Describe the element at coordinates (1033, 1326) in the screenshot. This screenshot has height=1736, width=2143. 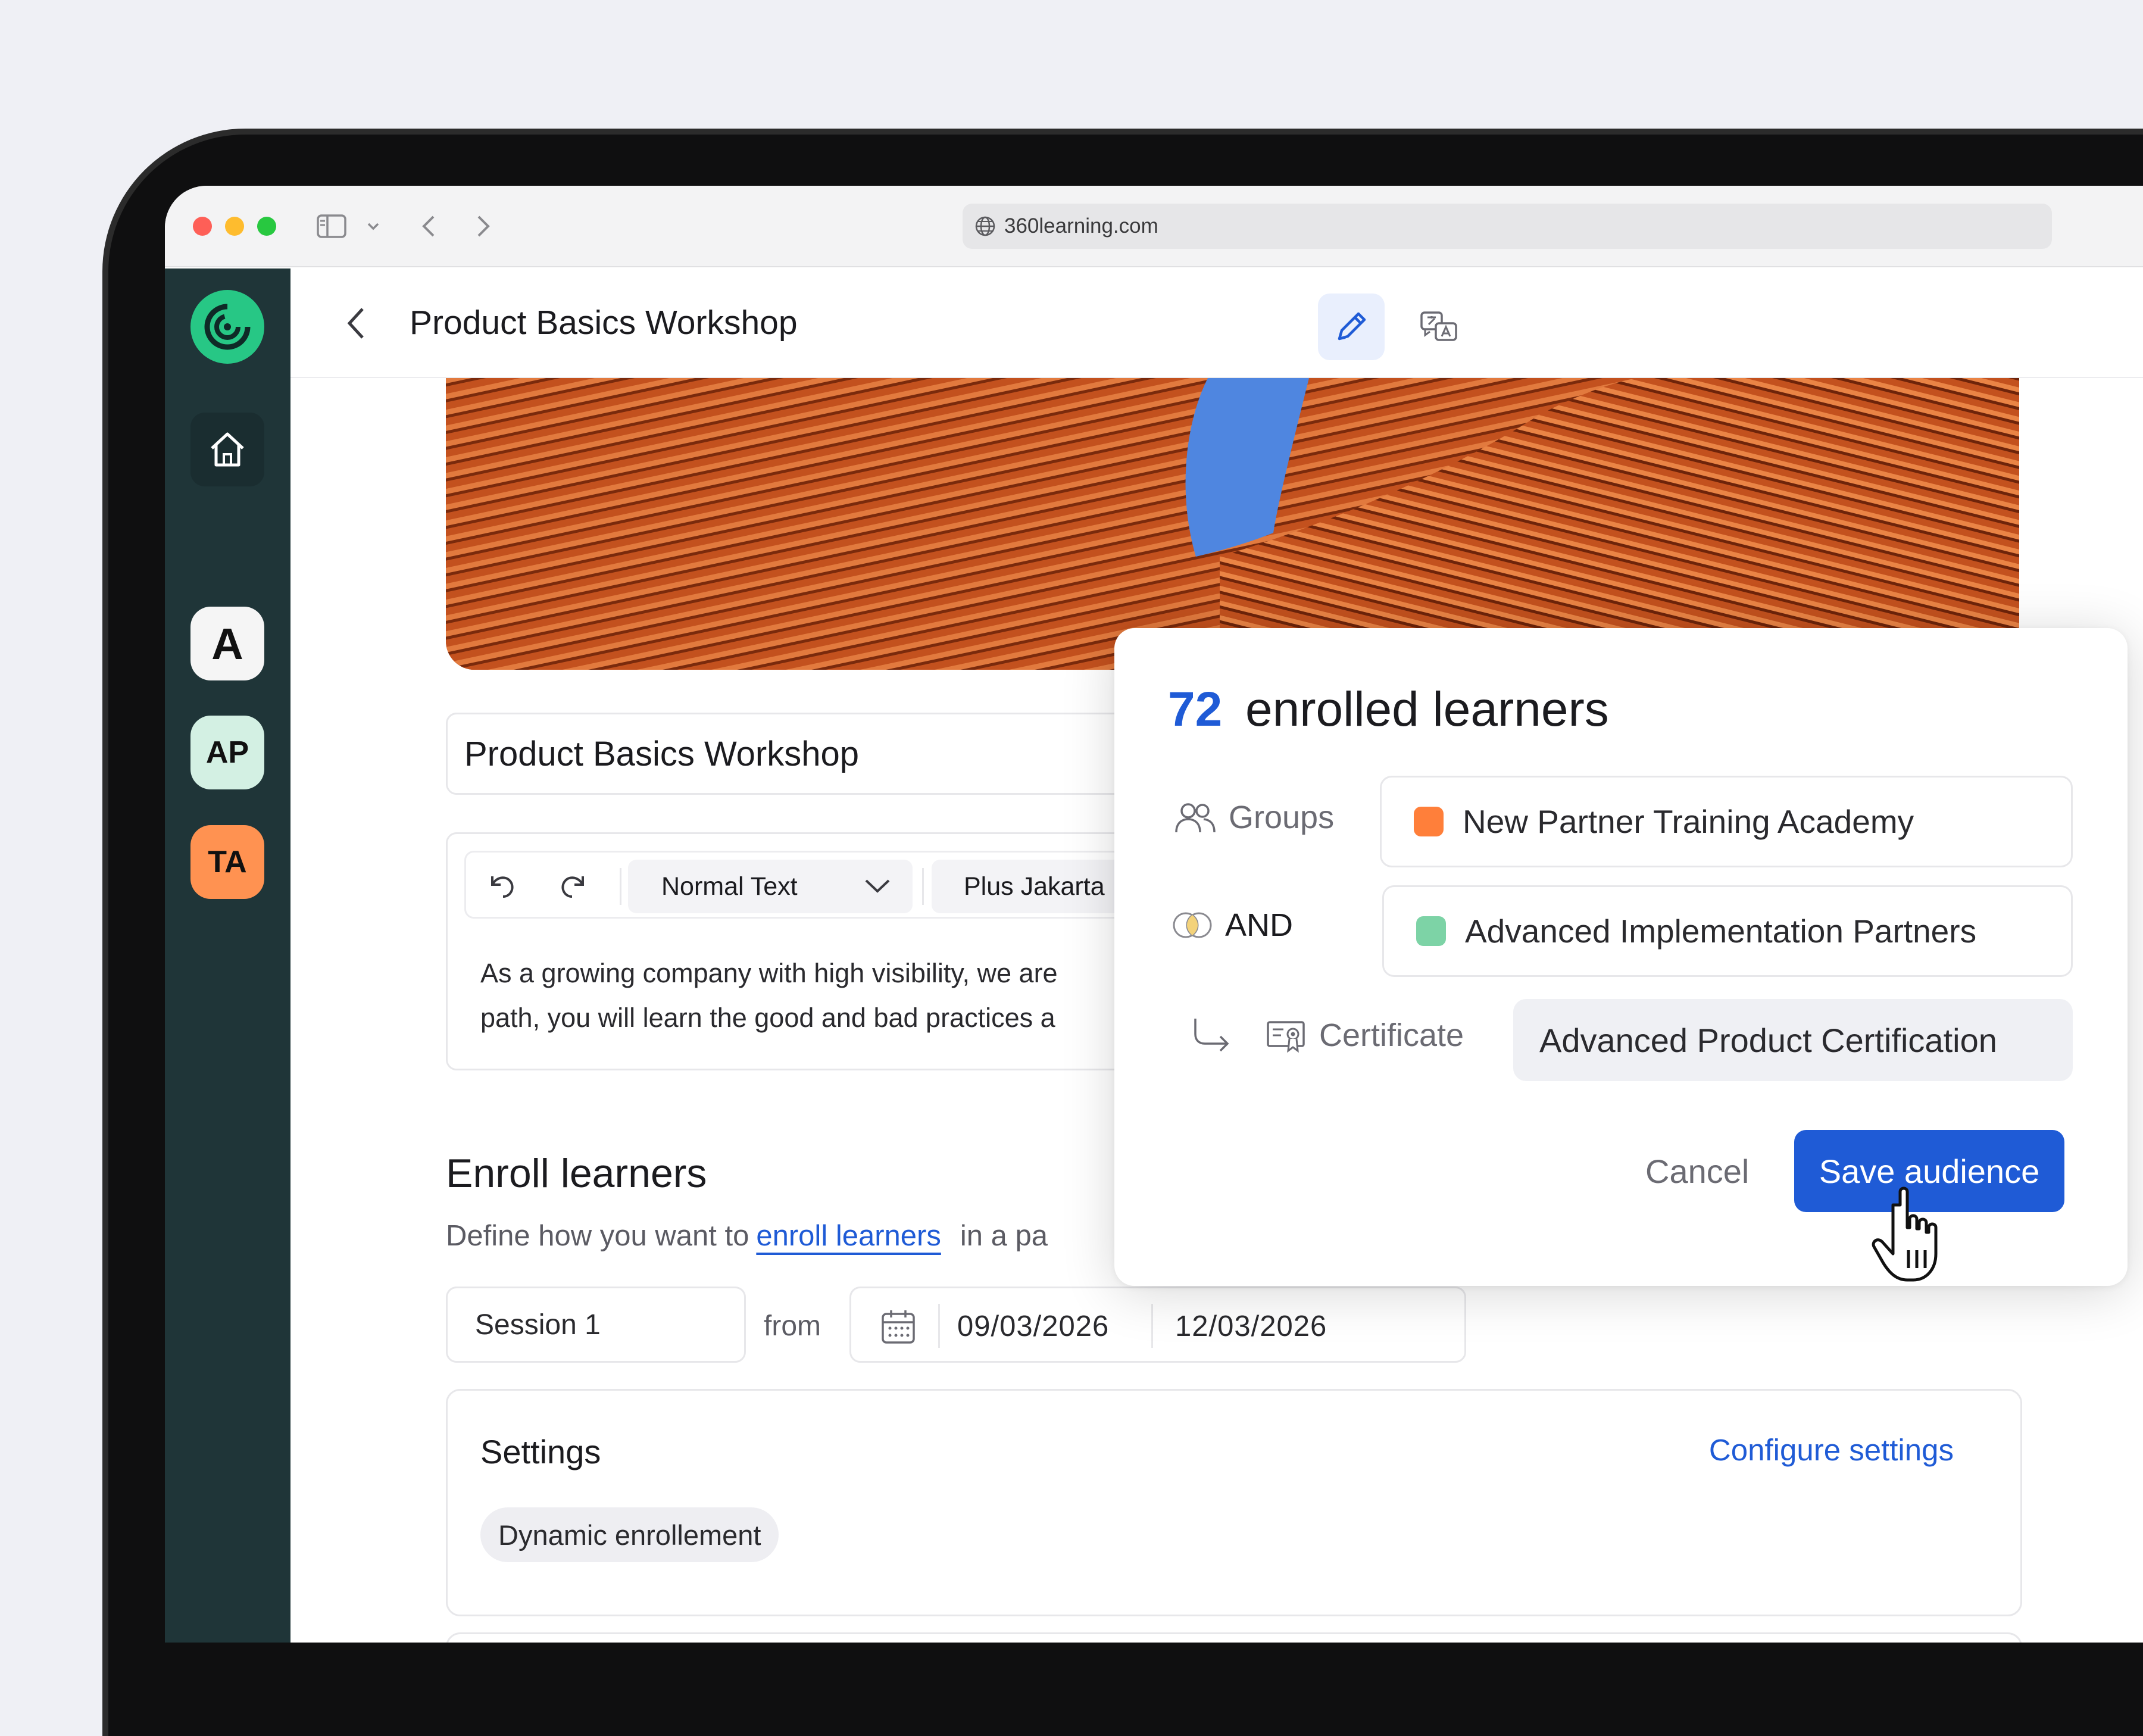
I see `start-date: 09/03/2026` at that location.